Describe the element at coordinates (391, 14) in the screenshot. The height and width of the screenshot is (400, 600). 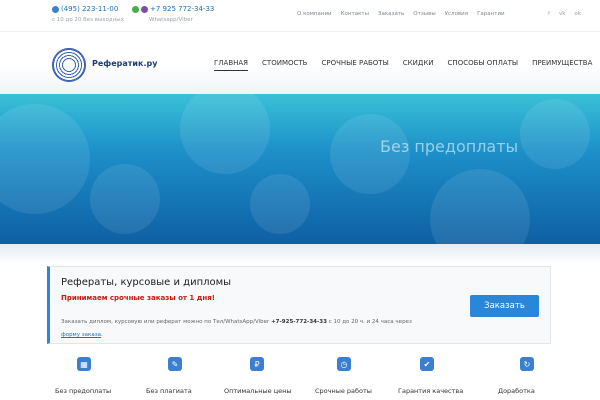
I see `top-link-order: Заказать` at that location.